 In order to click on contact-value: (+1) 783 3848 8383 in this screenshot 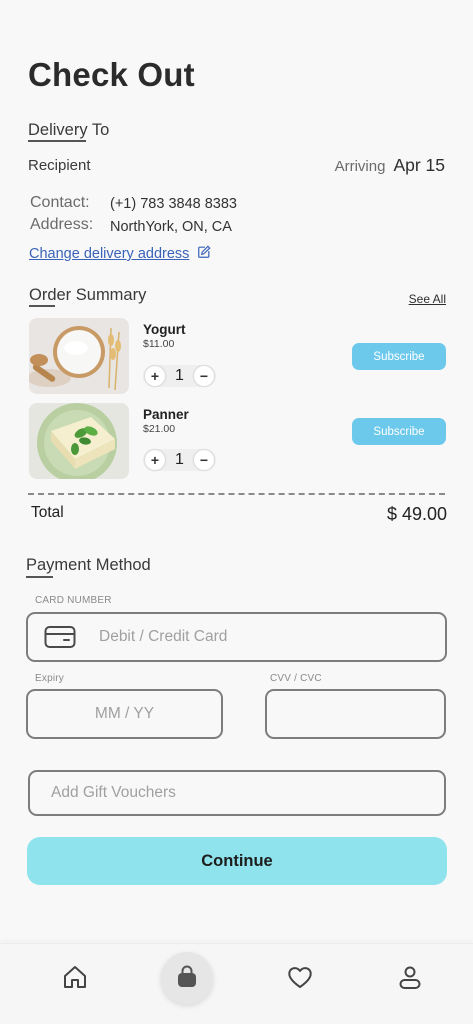, I will do `click(173, 204)`.